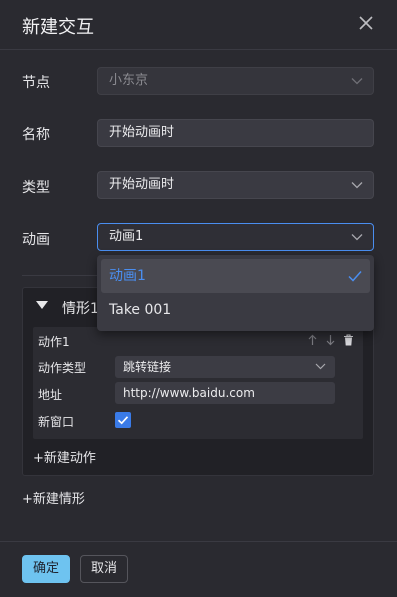  I want to click on animation-dropdown: 动画1 Take 001, so click(235, 293).